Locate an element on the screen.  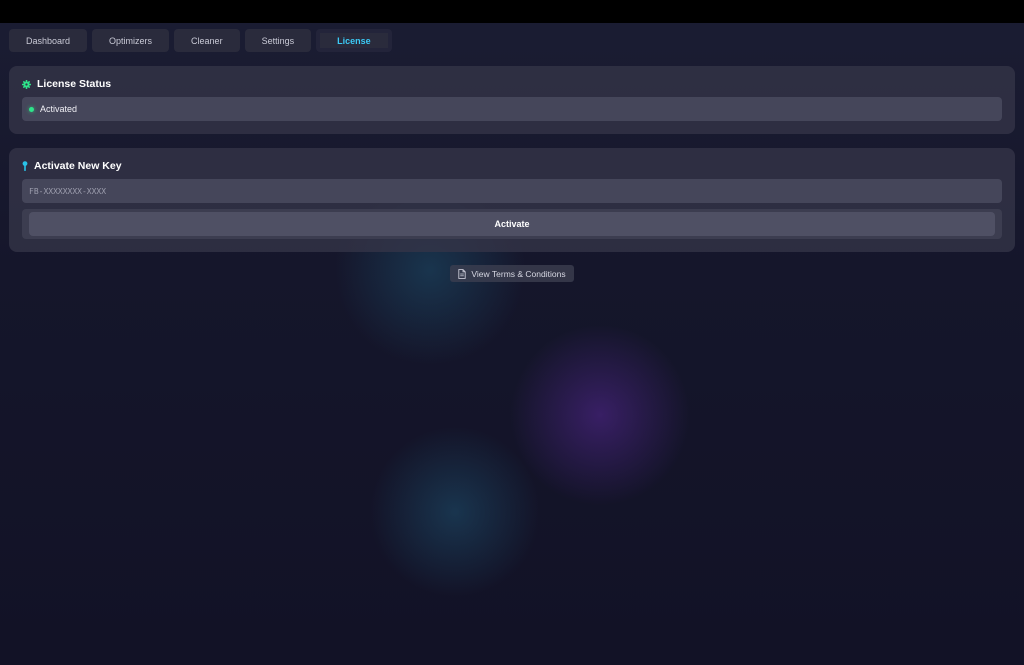
activate-key-title: Activate New Key is located at coordinates (78, 166).